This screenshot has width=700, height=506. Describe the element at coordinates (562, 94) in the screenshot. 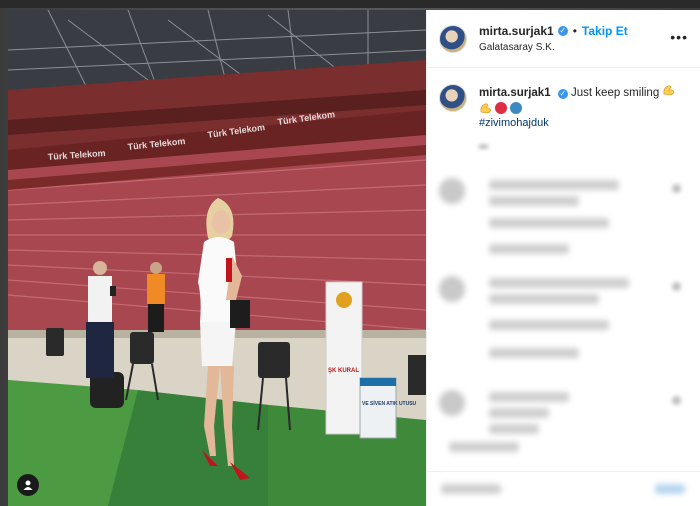

I see `caption-verified-badge-icon: ✓` at that location.